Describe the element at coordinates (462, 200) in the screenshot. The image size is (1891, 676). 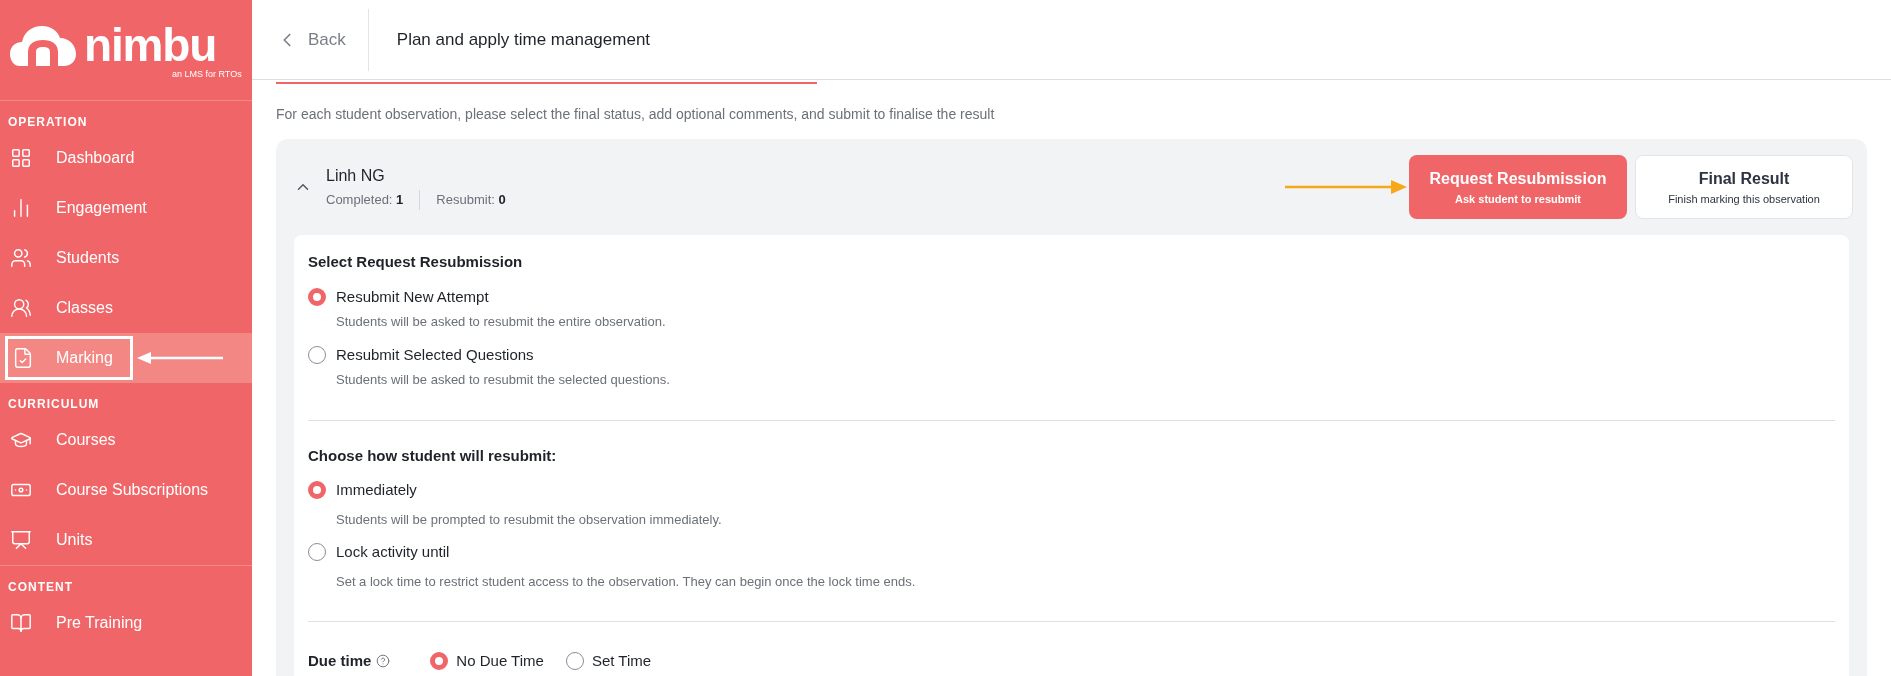
I see `stat-text: Resubmit: 0` at that location.